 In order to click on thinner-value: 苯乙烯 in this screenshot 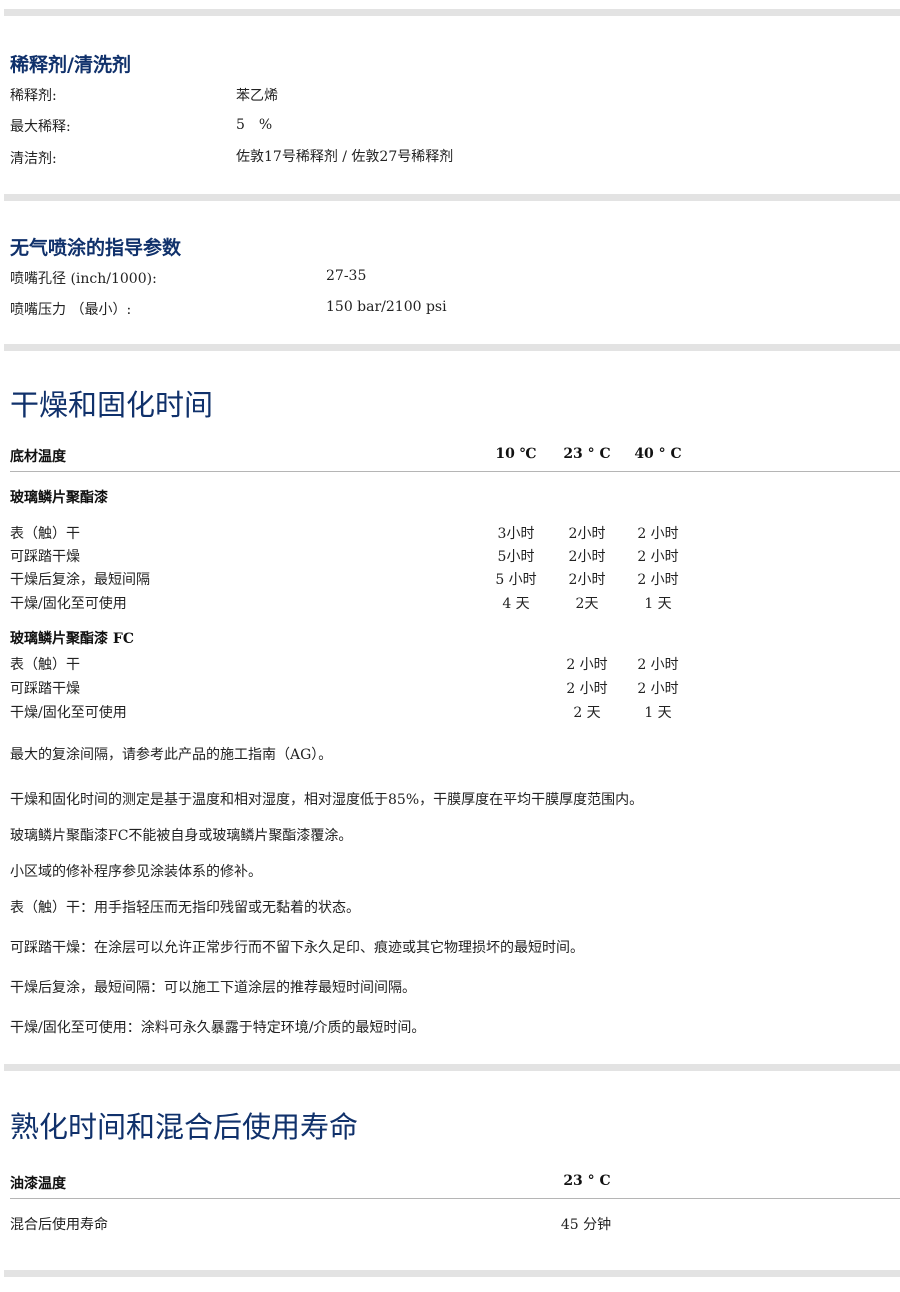, I will do `click(257, 96)`.